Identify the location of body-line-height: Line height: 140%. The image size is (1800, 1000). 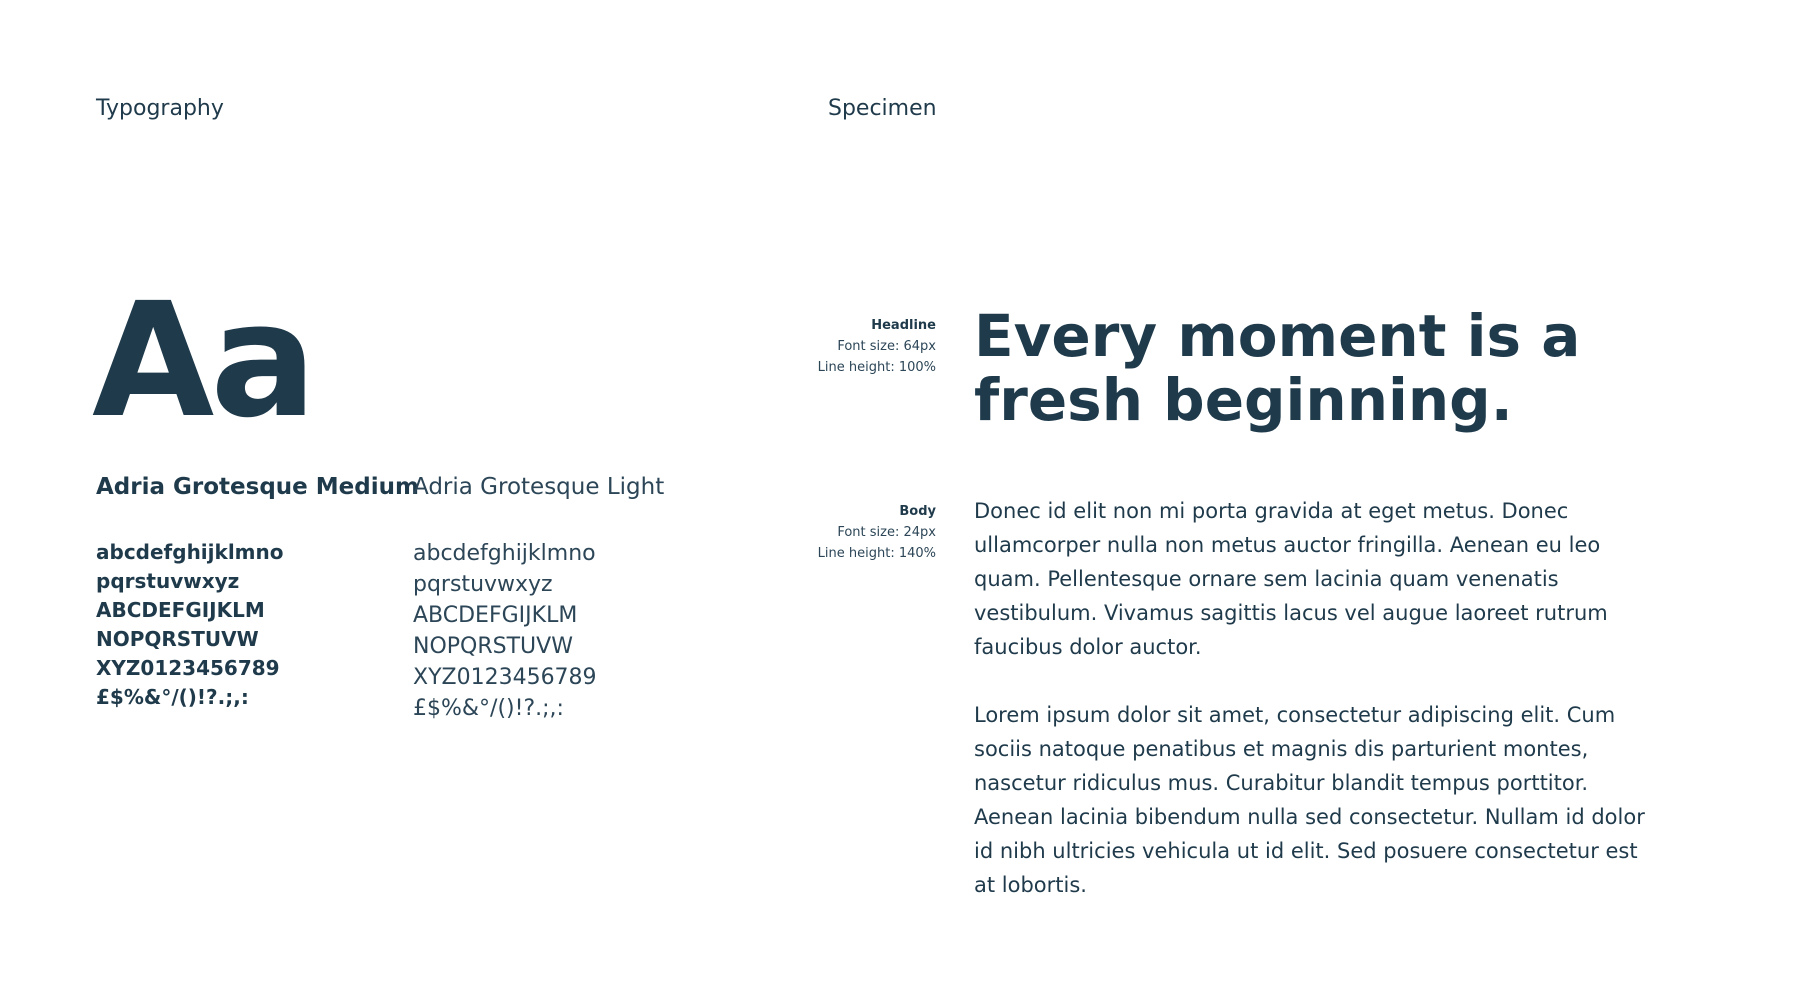
(876, 553).